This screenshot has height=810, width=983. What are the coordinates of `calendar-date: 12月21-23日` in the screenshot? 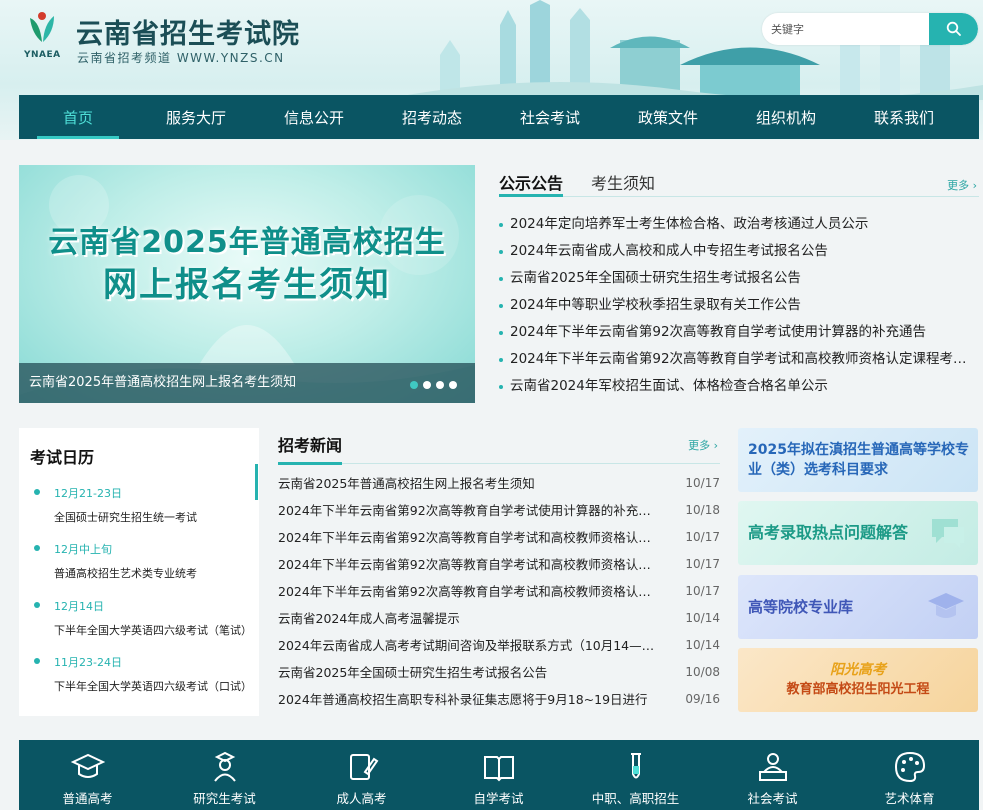 It's located at (144, 493).